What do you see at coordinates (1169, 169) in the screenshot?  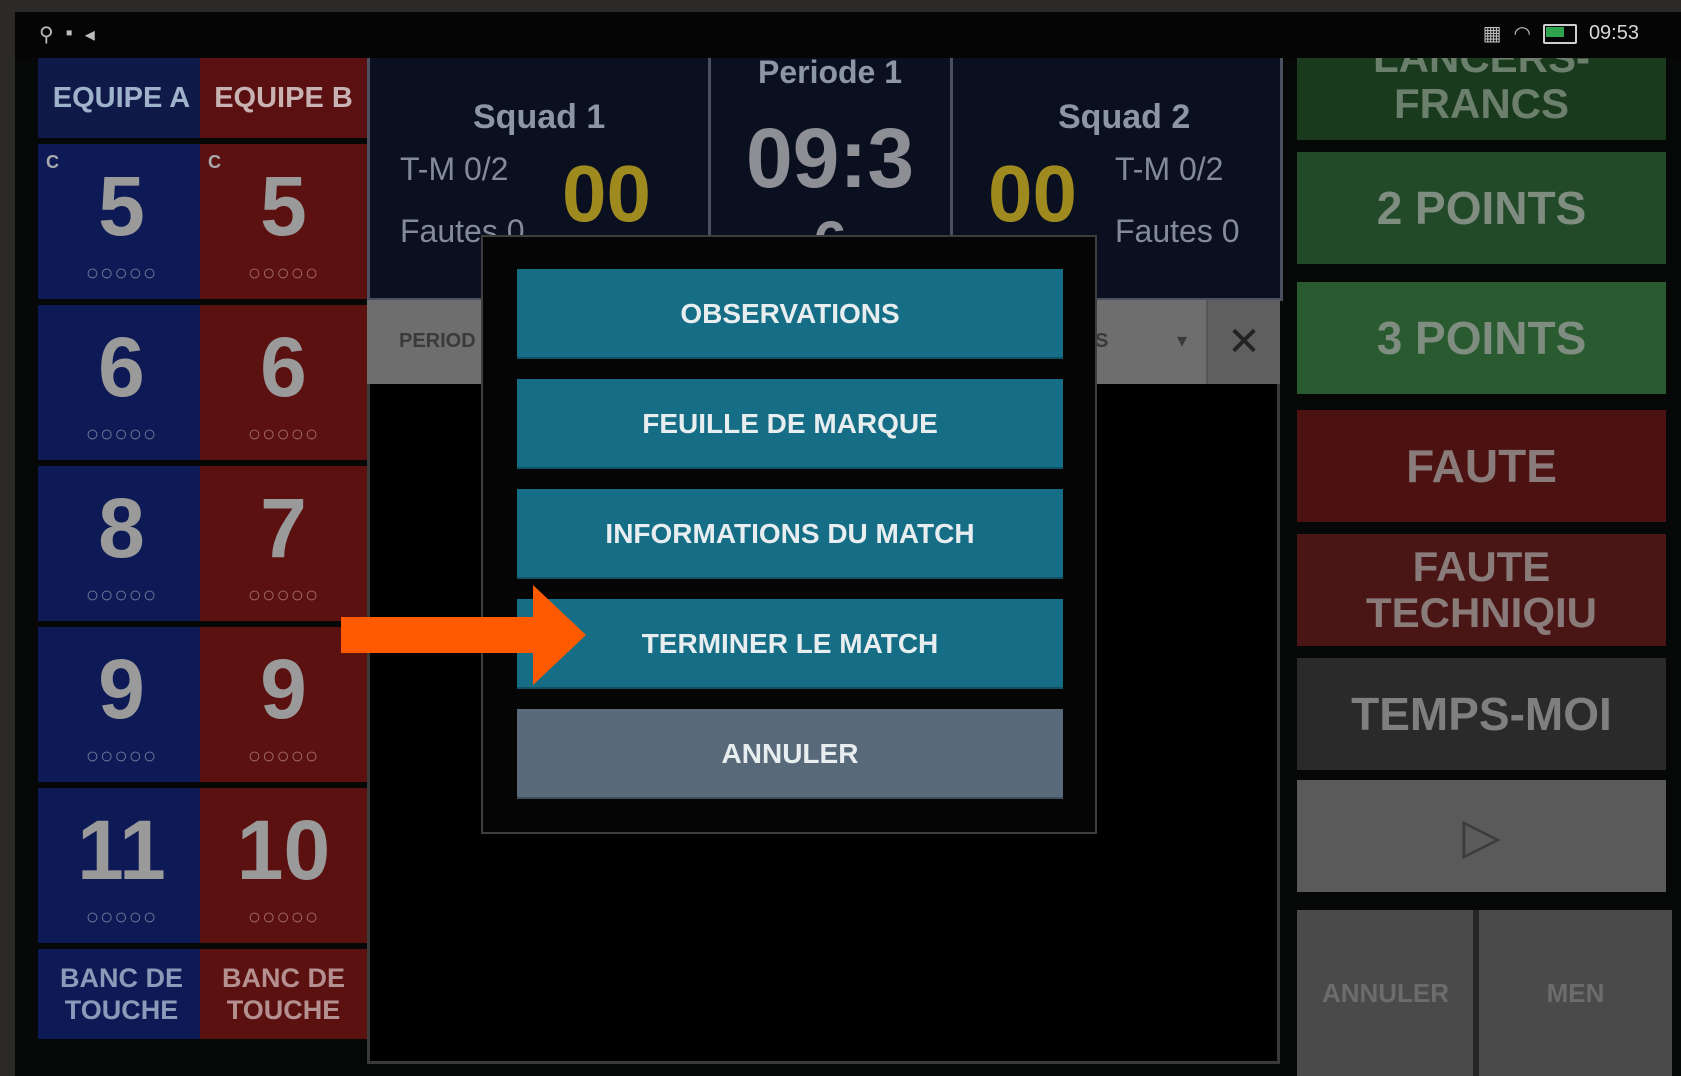 I see `away-timeouts: T-M 0/2` at bounding box center [1169, 169].